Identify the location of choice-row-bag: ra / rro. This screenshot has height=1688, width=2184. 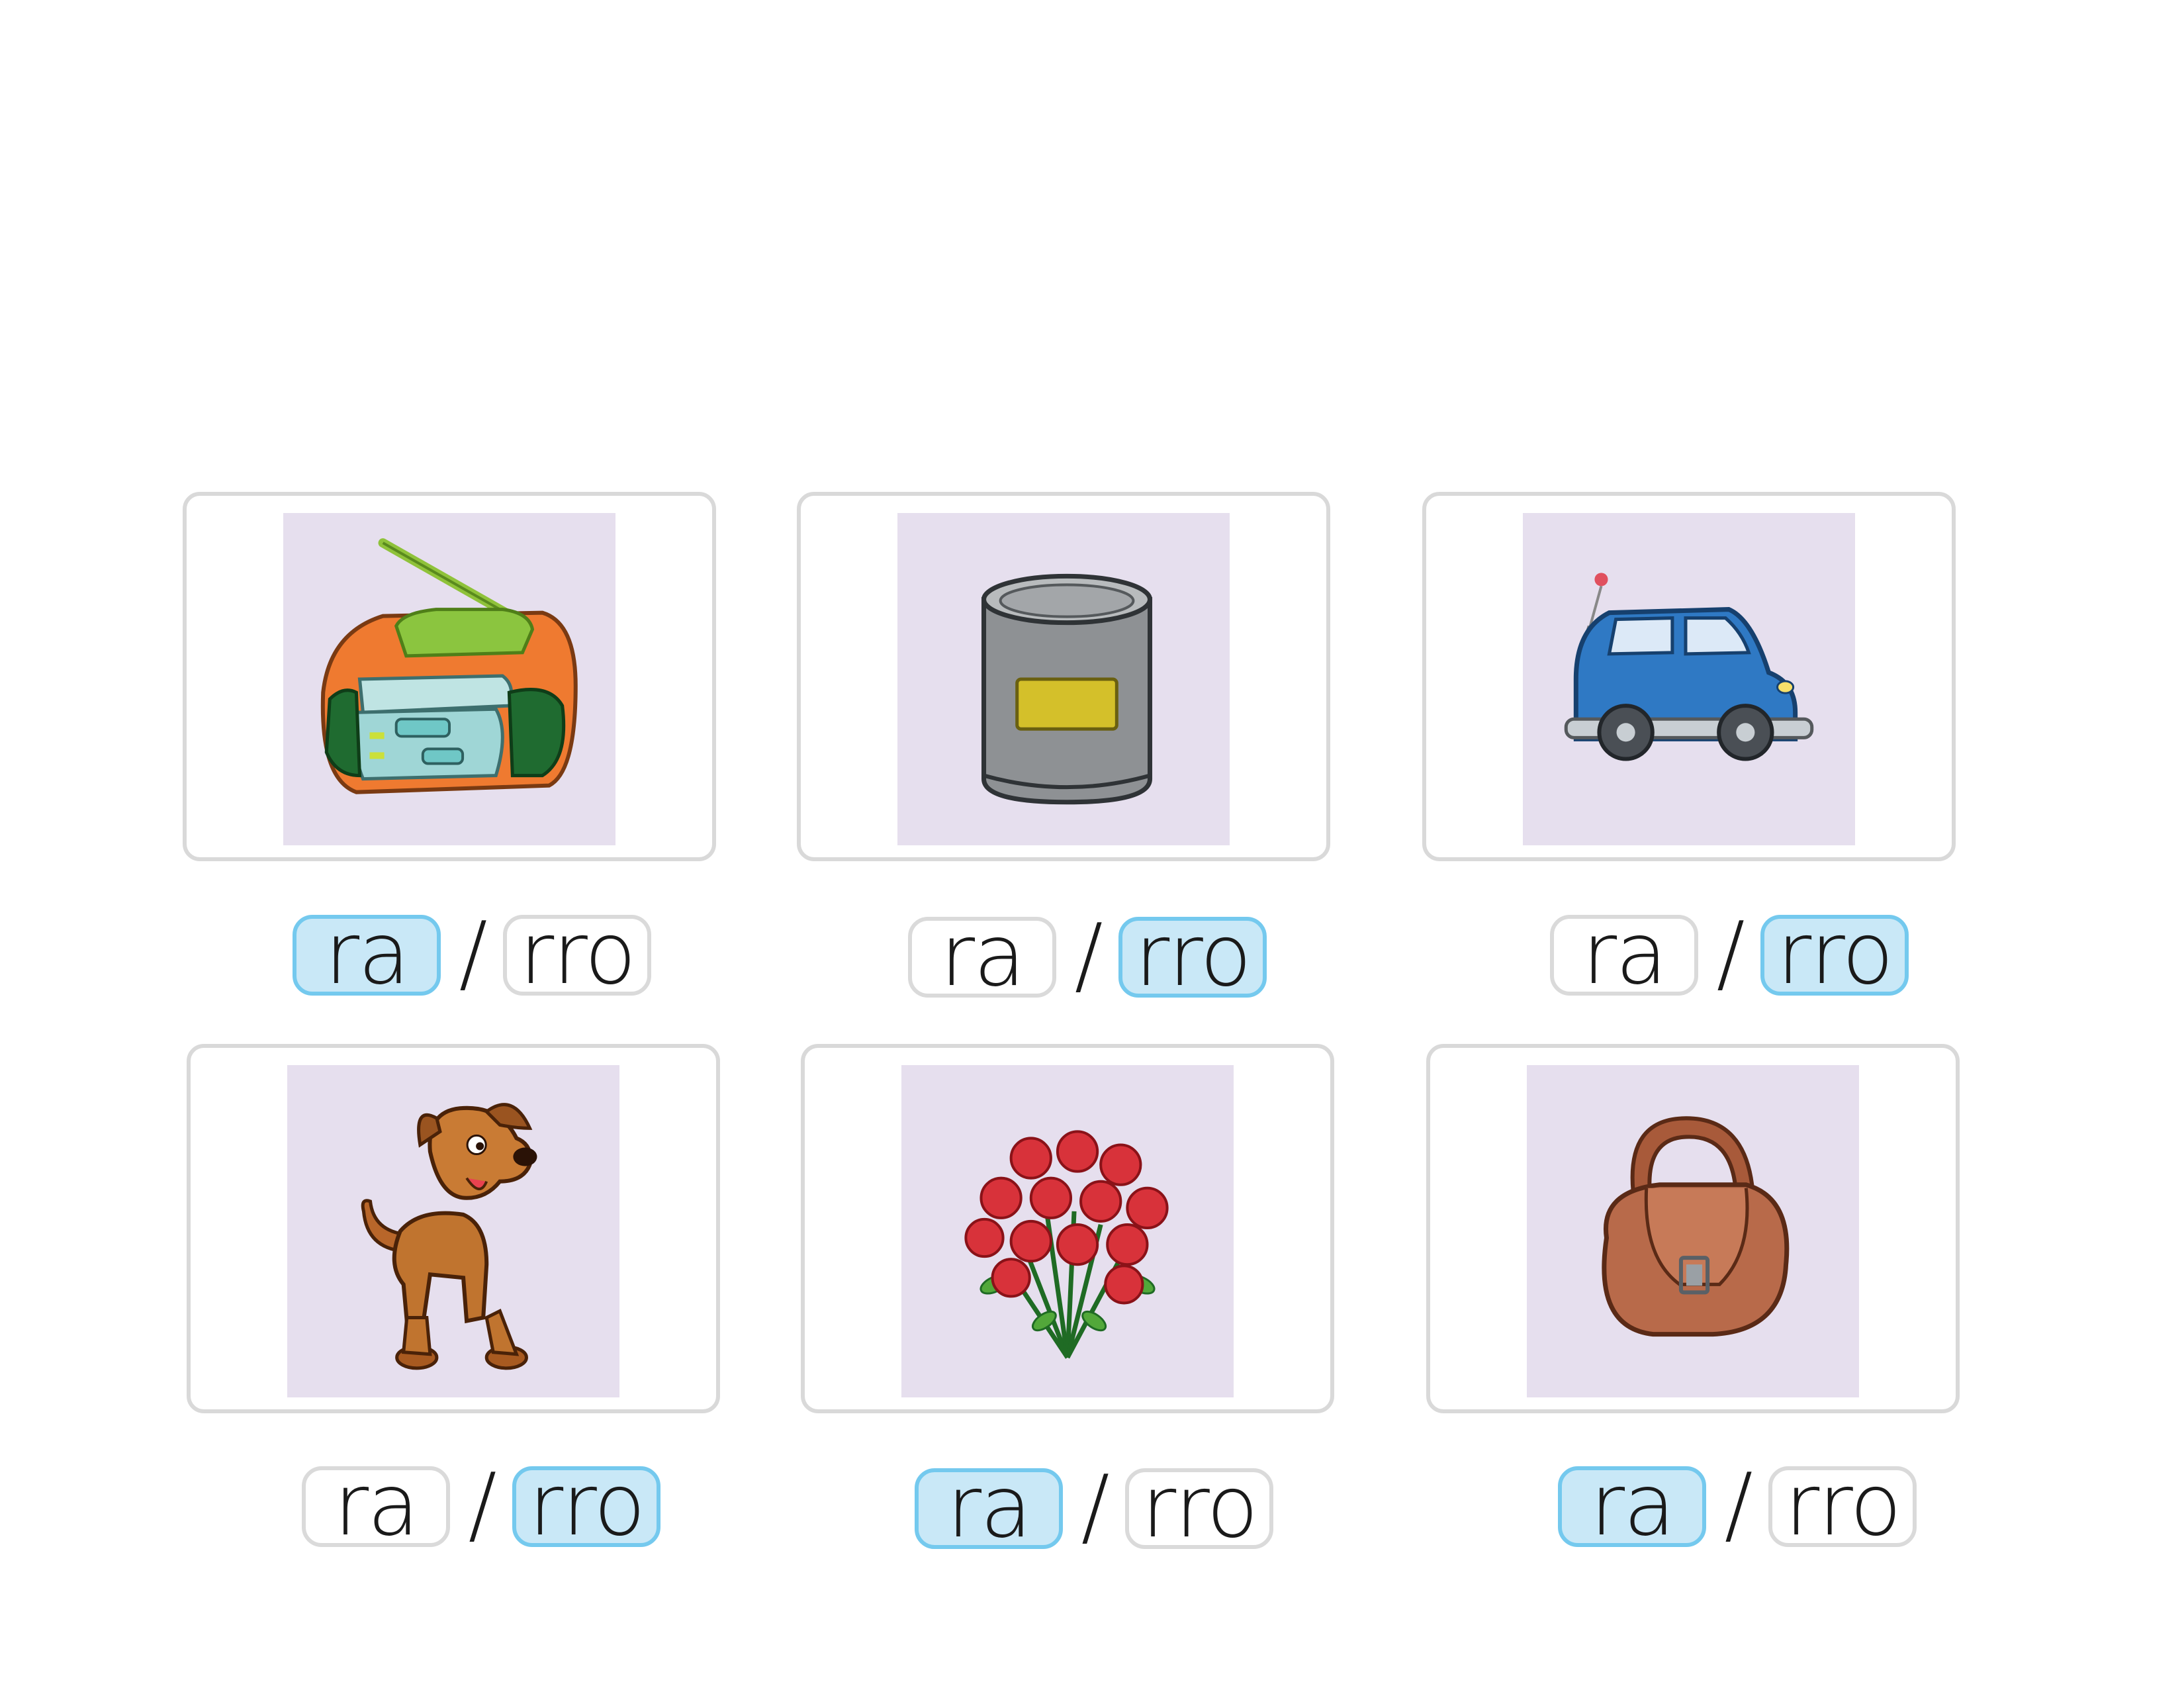
(1796, 1510).